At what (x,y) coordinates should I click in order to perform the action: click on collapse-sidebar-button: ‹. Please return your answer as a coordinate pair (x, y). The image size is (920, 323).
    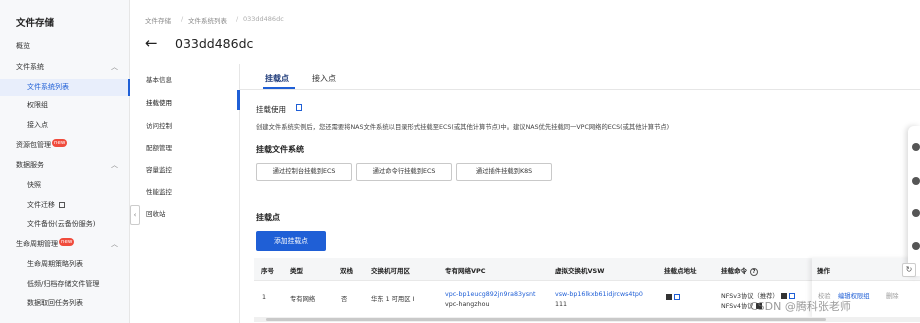
    Looking at the image, I should click on (135, 215).